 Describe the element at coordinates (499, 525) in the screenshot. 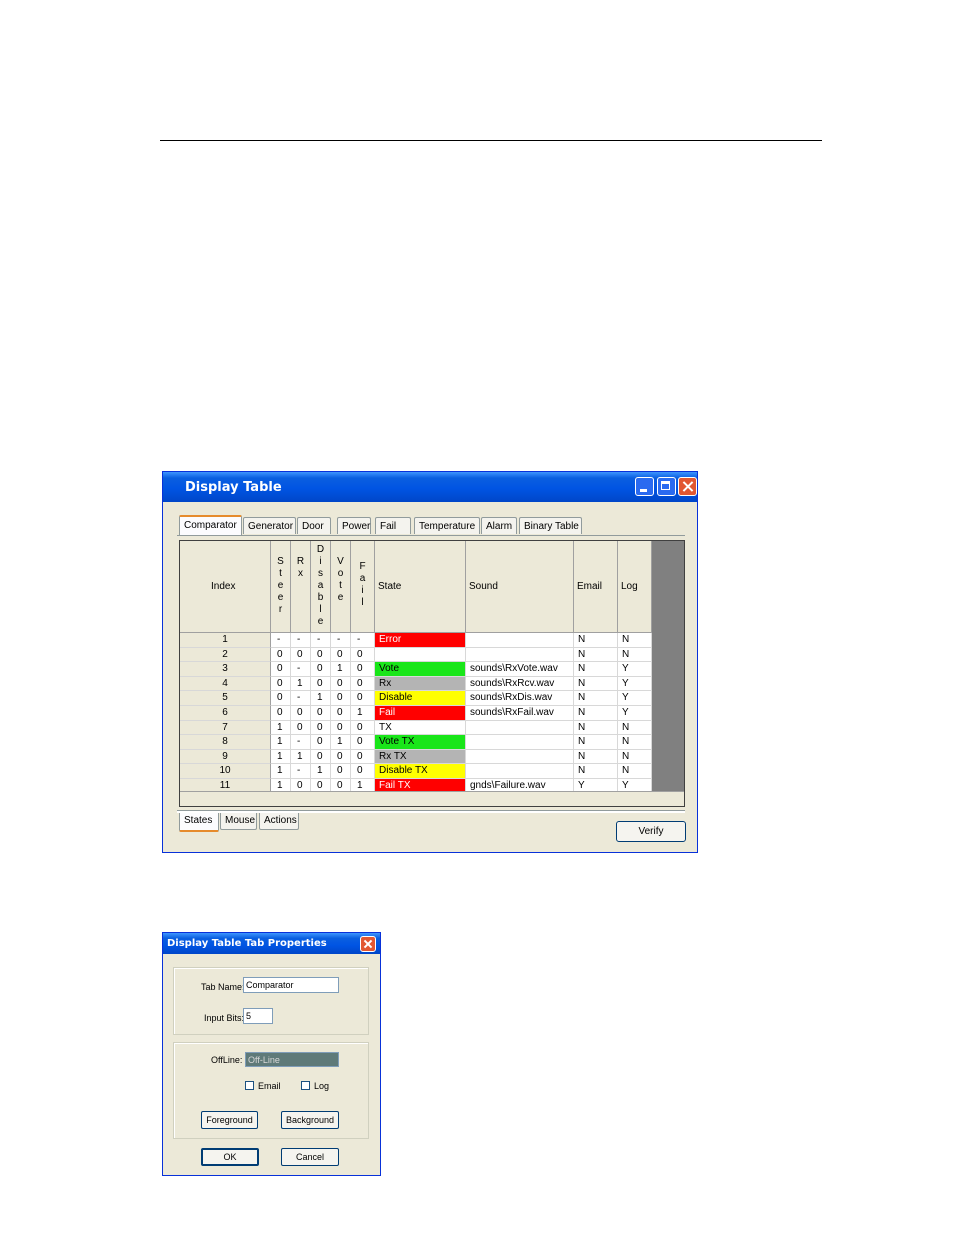

I see `tab-alarm: Alarm` at that location.